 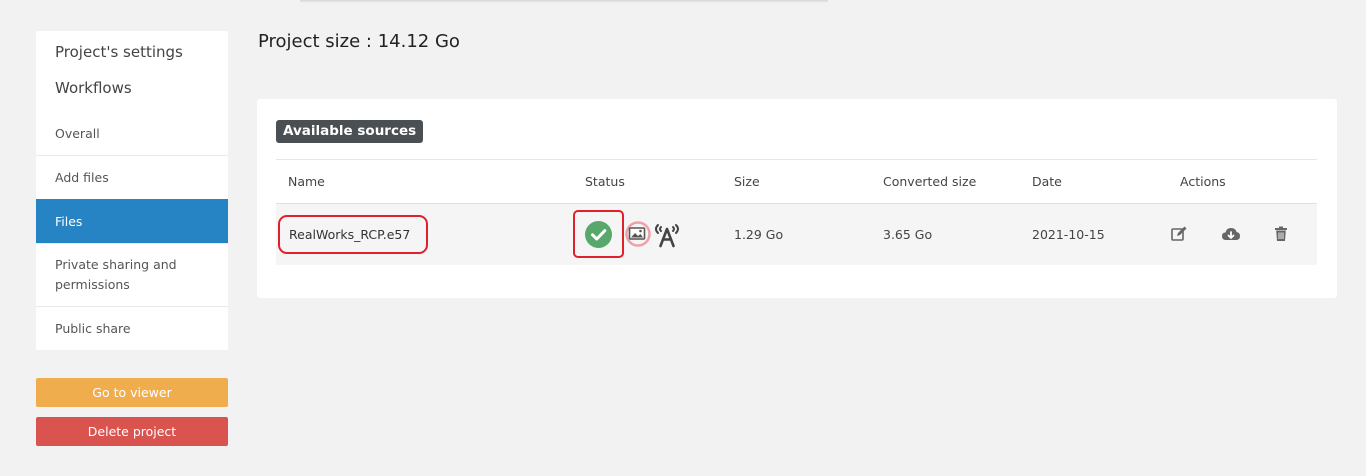 I want to click on sidebar-item-overall: Overall, so click(x=132, y=133).